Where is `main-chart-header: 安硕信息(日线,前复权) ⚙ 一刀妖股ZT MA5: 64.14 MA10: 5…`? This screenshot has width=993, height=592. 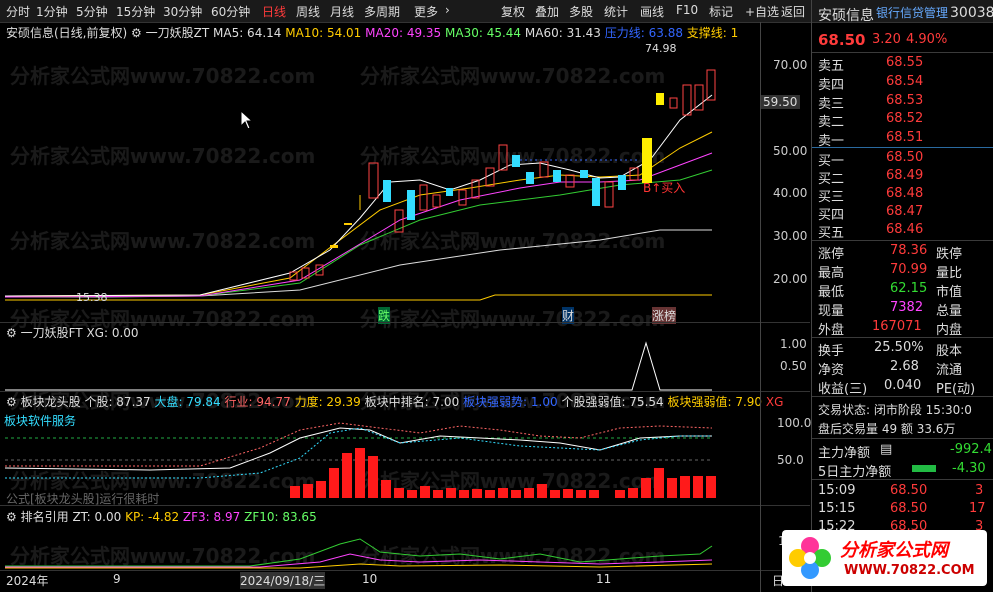
main-chart-header: 安硕信息(日线,前复权) ⚙ 一刀妖股ZT MA5: 64.14 MA10: 5… is located at coordinates (372, 32).